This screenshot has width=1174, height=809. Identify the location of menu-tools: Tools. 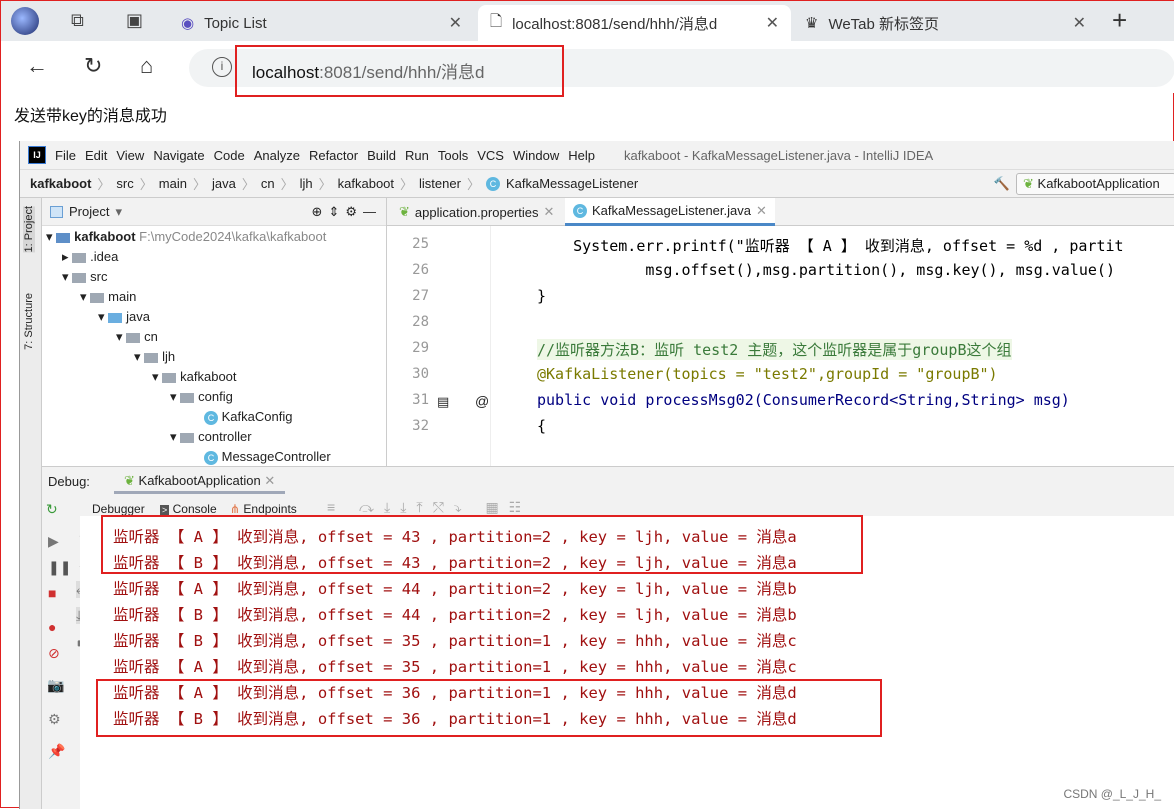
(453, 155).